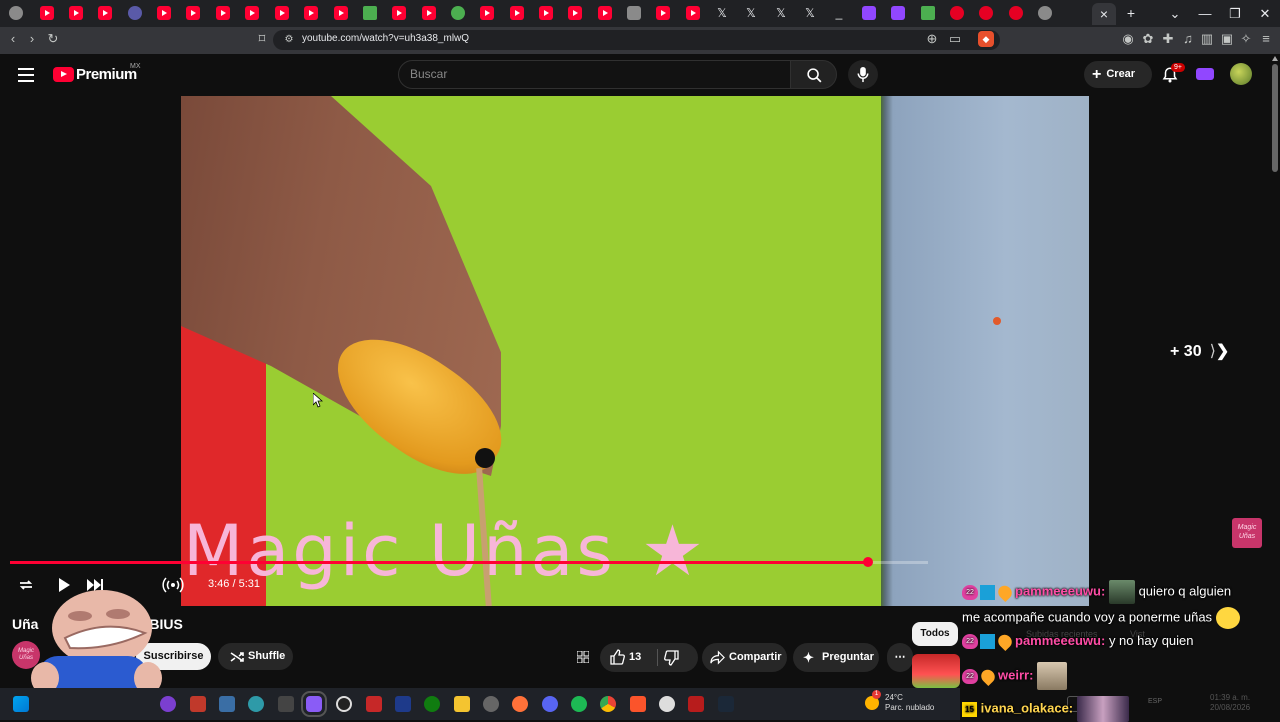 Image resolution: width=1280 pixels, height=722 pixels. What do you see at coordinates (53, 39) in the screenshot?
I see `reload-icon: ↻` at bounding box center [53, 39].